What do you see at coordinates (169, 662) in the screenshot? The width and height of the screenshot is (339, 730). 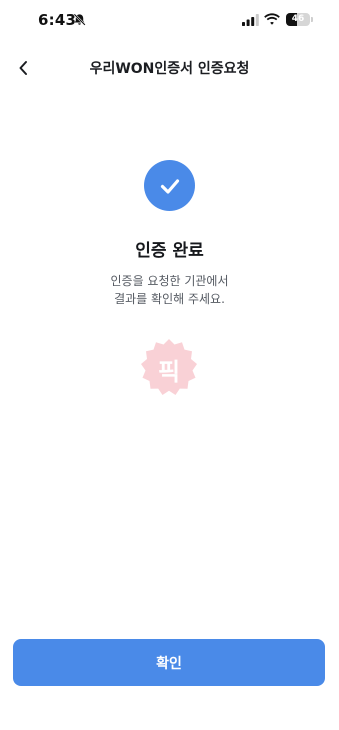 I see `confirm-button: 확인` at bounding box center [169, 662].